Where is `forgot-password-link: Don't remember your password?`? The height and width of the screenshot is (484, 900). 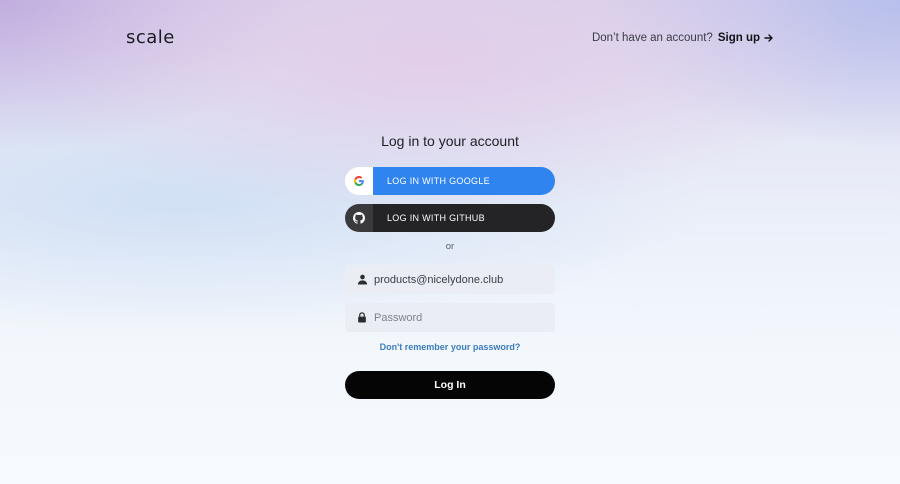
forgot-password-link: Don't remember your password? is located at coordinates (450, 347).